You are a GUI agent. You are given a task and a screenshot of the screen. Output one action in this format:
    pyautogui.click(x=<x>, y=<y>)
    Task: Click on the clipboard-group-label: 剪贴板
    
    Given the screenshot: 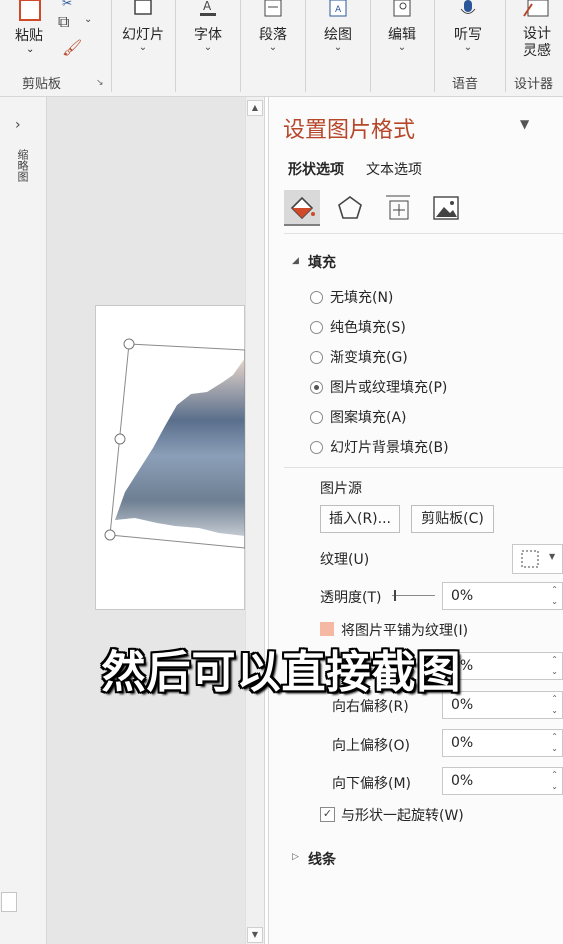 What is the action you would take?
    pyautogui.click(x=42, y=84)
    